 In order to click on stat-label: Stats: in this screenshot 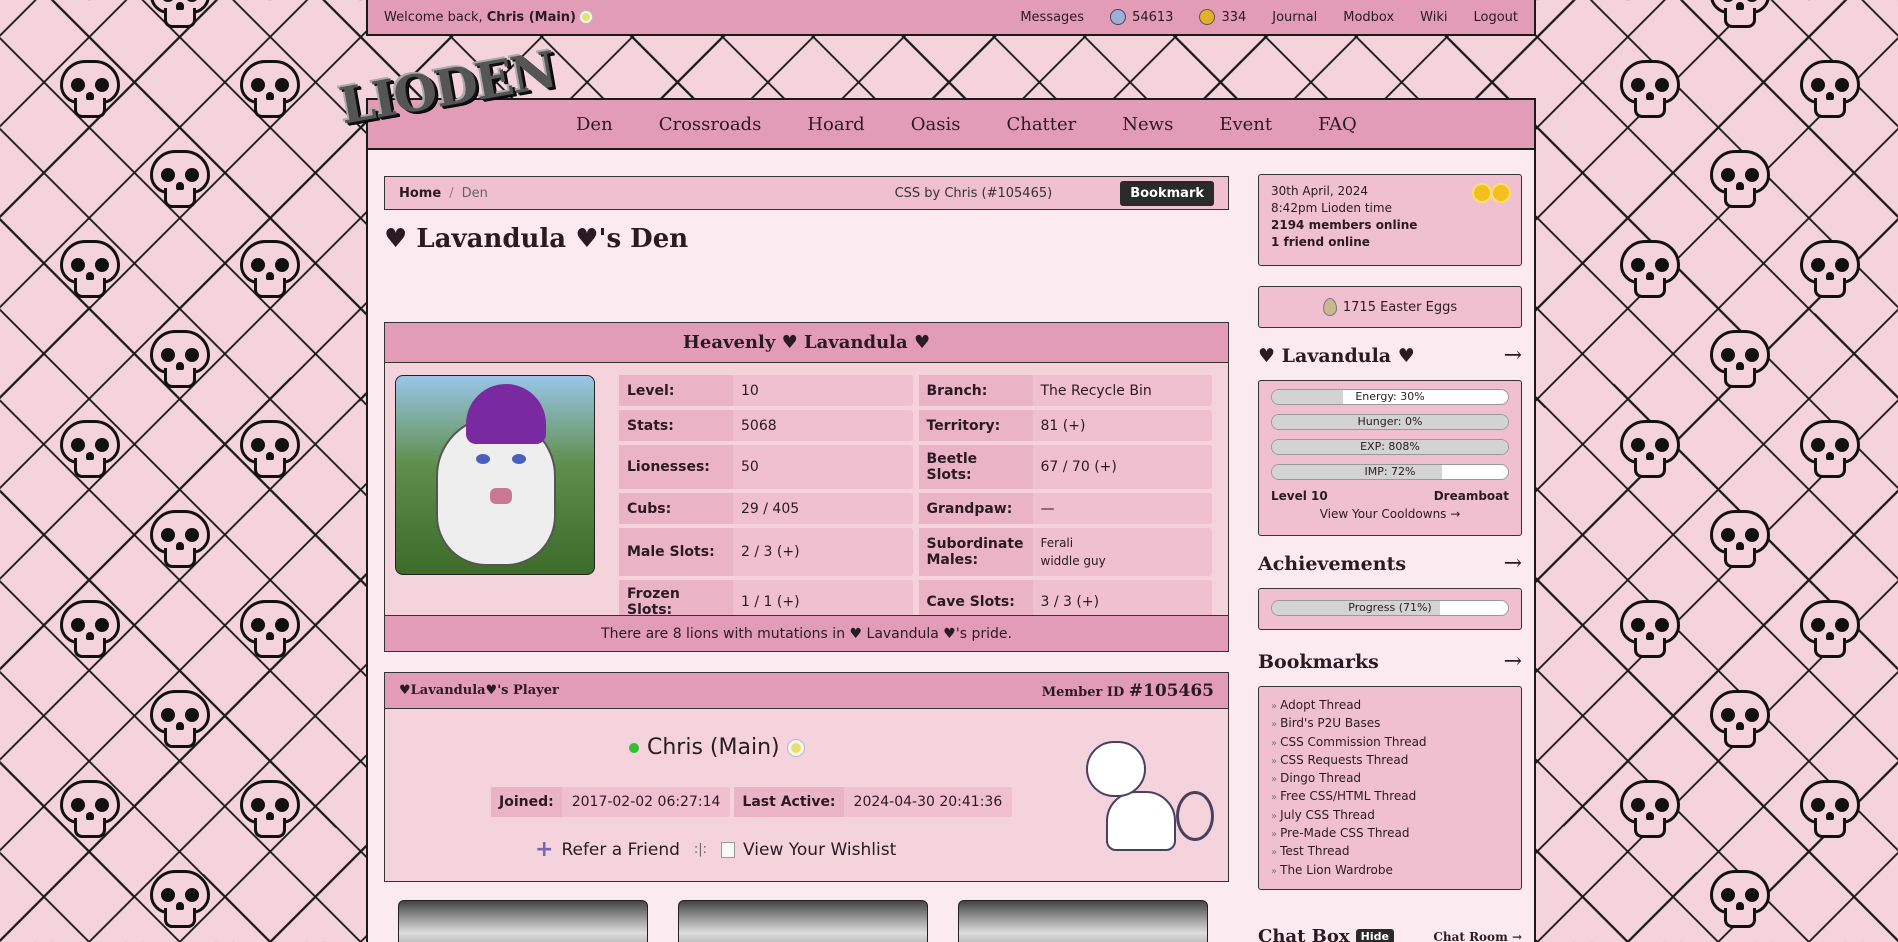, I will do `click(676, 425)`.